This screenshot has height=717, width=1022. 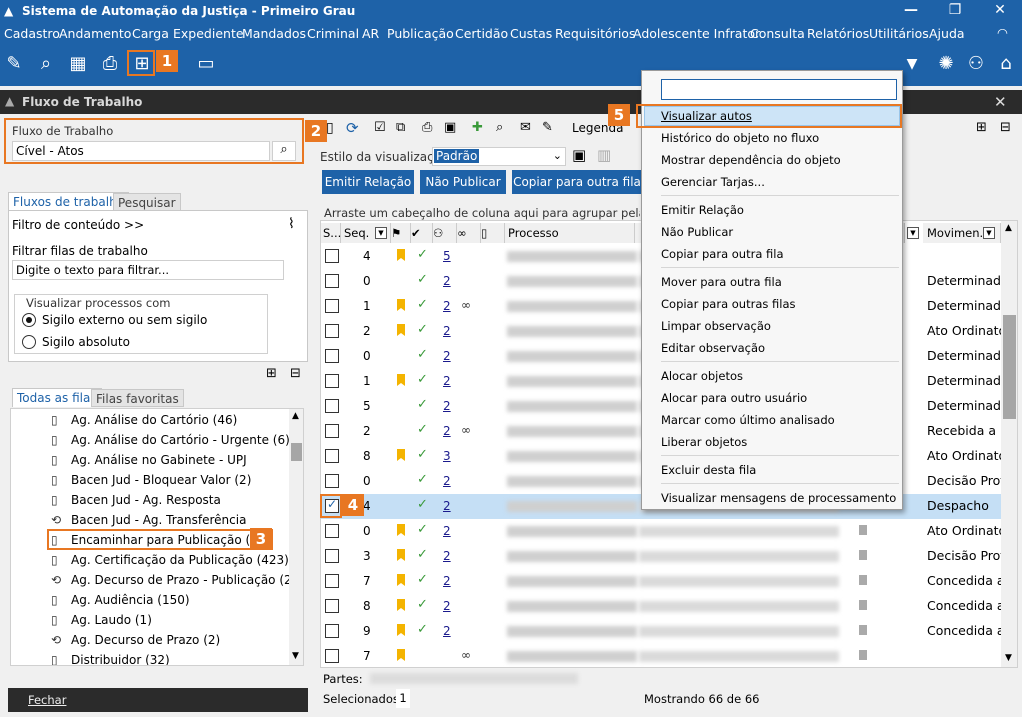 What do you see at coordinates (663, 631) in the screenshot?
I see `table-row: 9 ✓ 2 Concedida a` at bounding box center [663, 631].